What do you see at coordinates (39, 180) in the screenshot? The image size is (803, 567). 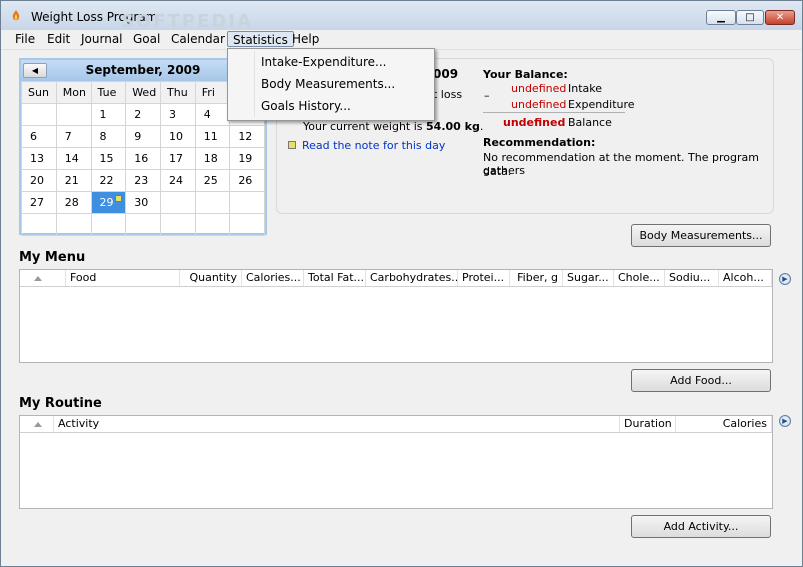 I see `calendar-day-cell: 20` at bounding box center [39, 180].